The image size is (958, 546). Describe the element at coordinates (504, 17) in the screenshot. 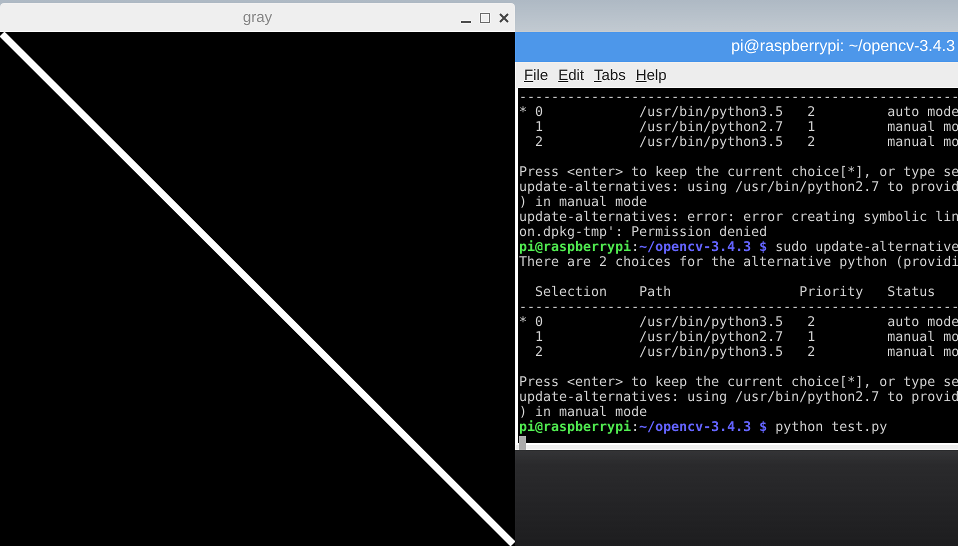

I see `close-icon` at that location.